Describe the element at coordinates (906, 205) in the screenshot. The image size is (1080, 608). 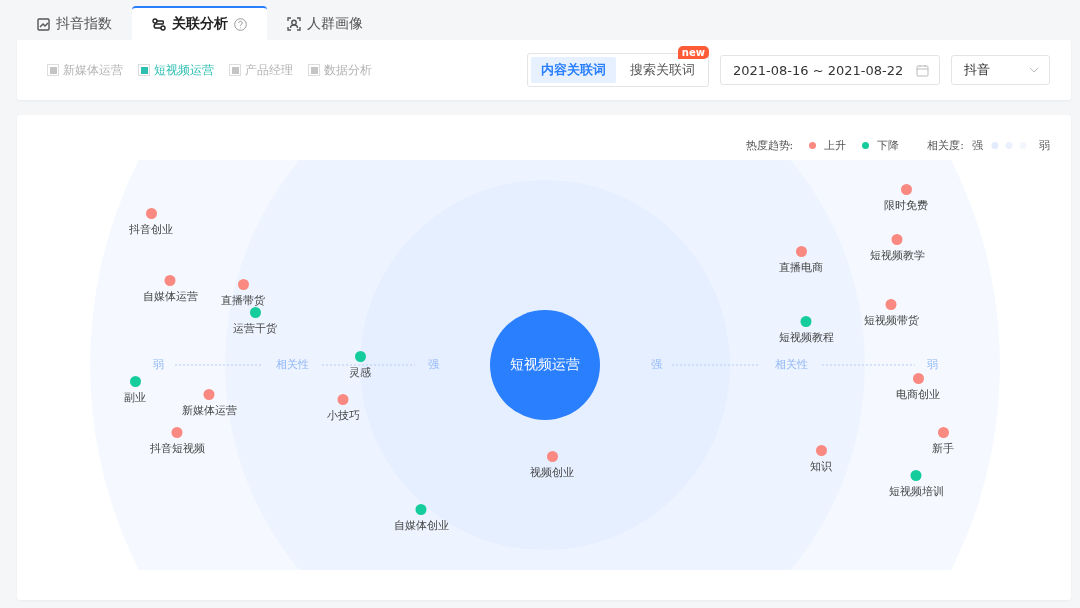
I see `keyword-label: 限时免费` at that location.